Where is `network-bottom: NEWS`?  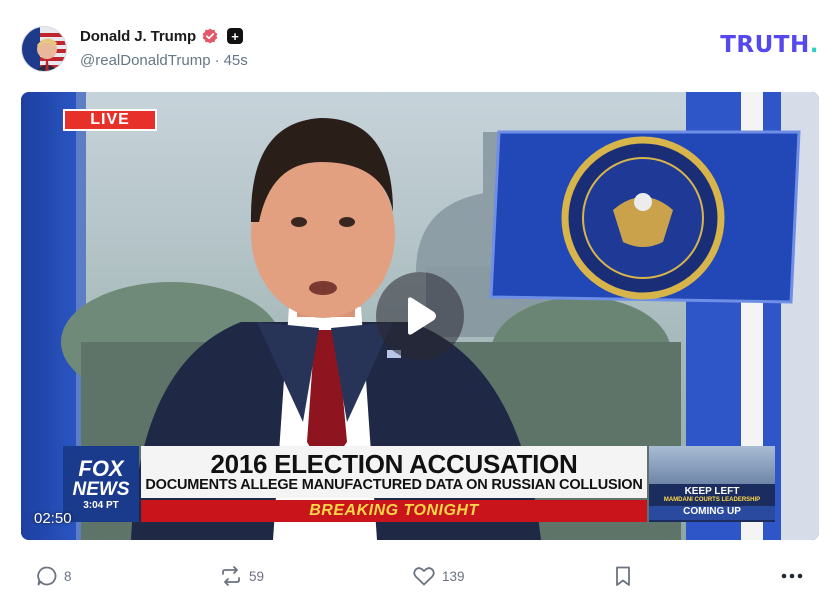
network-bottom: NEWS is located at coordinates (101, 489).